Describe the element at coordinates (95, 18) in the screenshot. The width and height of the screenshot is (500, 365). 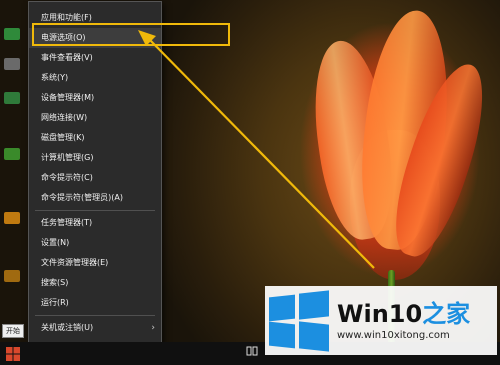
I see `menu-item-apps-features: 应用和功能(F)` at that location.